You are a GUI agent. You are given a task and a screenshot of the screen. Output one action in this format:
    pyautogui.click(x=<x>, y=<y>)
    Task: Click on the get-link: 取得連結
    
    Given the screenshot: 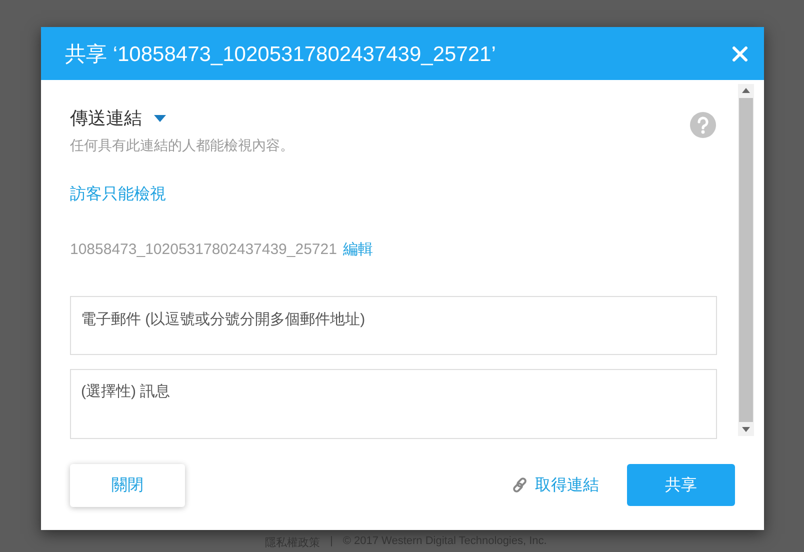 What is the action you would take?
    pyautogui.click(x=567, y=485)
    